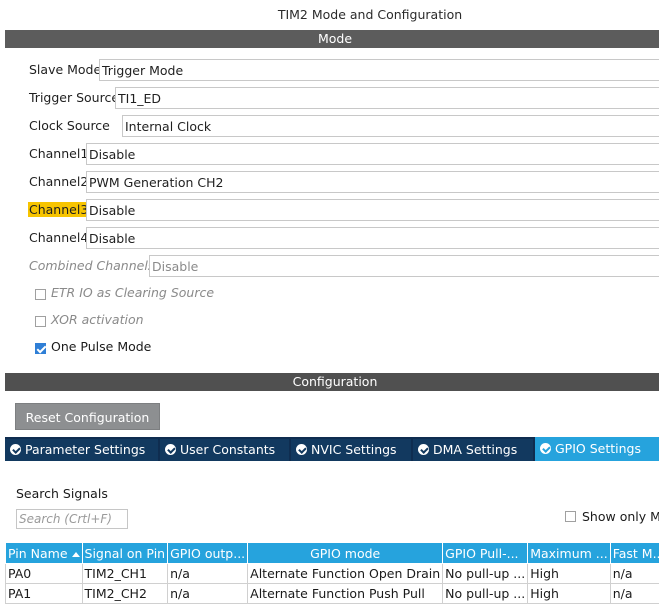 The height and width of the screenshot is (604, 659). Describe the element at coordinates (59, 237) in the screenshot. I see `channel4-label: Channel4` at that location.